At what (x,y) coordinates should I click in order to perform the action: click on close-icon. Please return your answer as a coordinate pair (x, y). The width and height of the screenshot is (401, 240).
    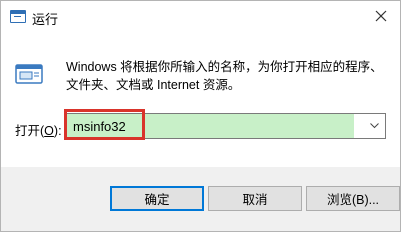
    Looking at the image, I should click on (381, 16).